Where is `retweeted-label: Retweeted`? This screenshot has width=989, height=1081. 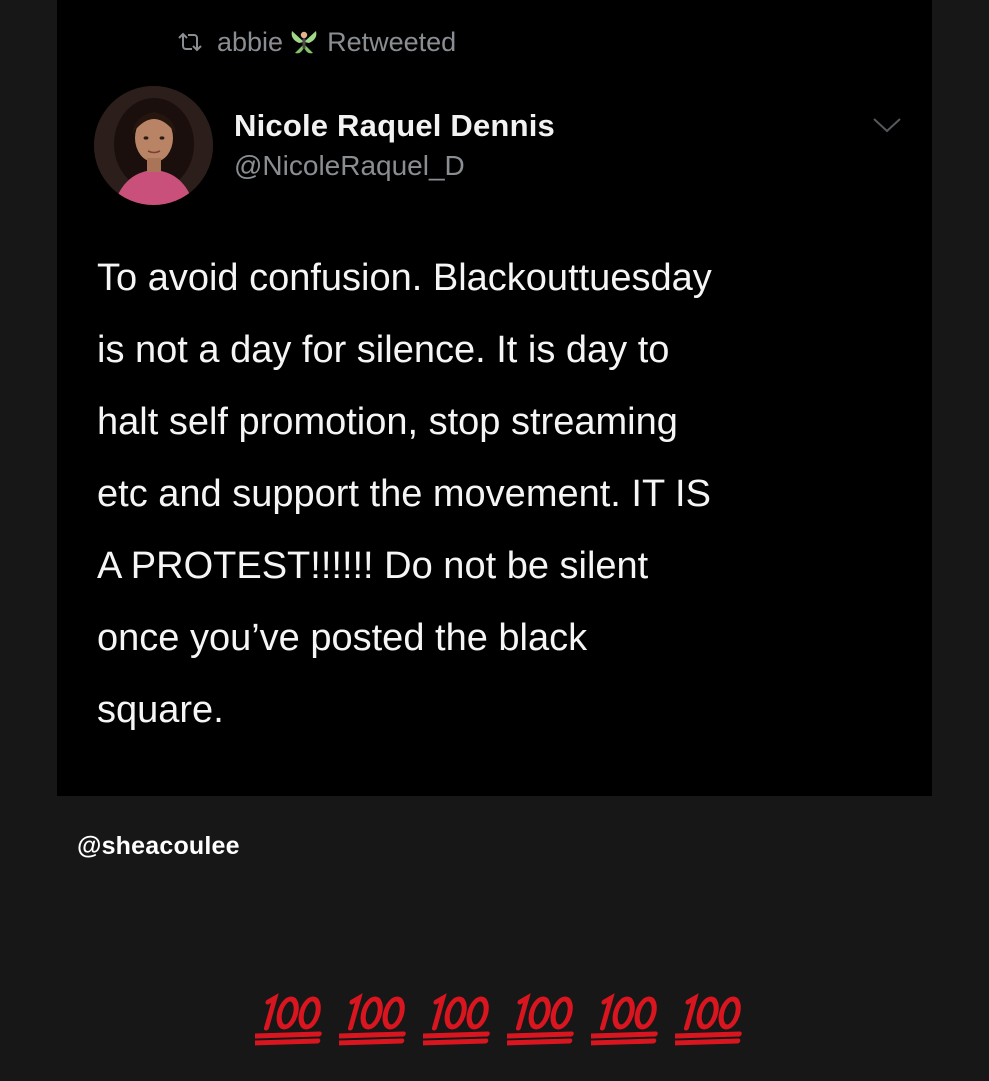 retweeted-label: Retweeted is located at coordinates (392, 41).